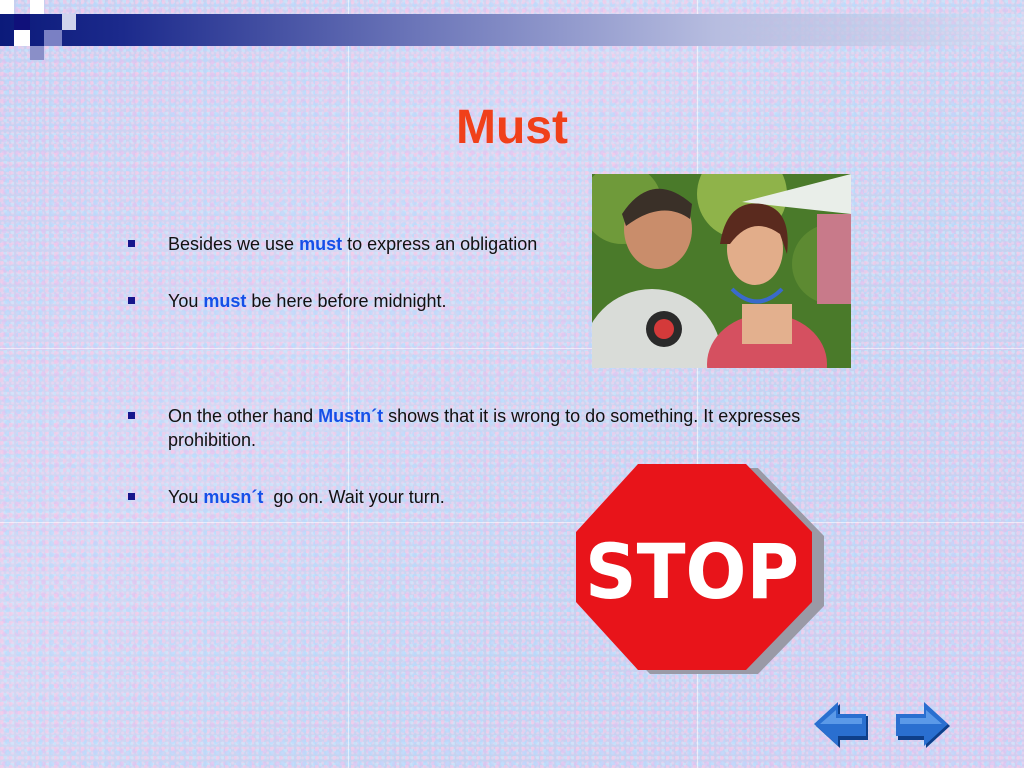  Describe the element at coordinates (512, 127) in the screenshot. I see `slide-title: Must` at that location.